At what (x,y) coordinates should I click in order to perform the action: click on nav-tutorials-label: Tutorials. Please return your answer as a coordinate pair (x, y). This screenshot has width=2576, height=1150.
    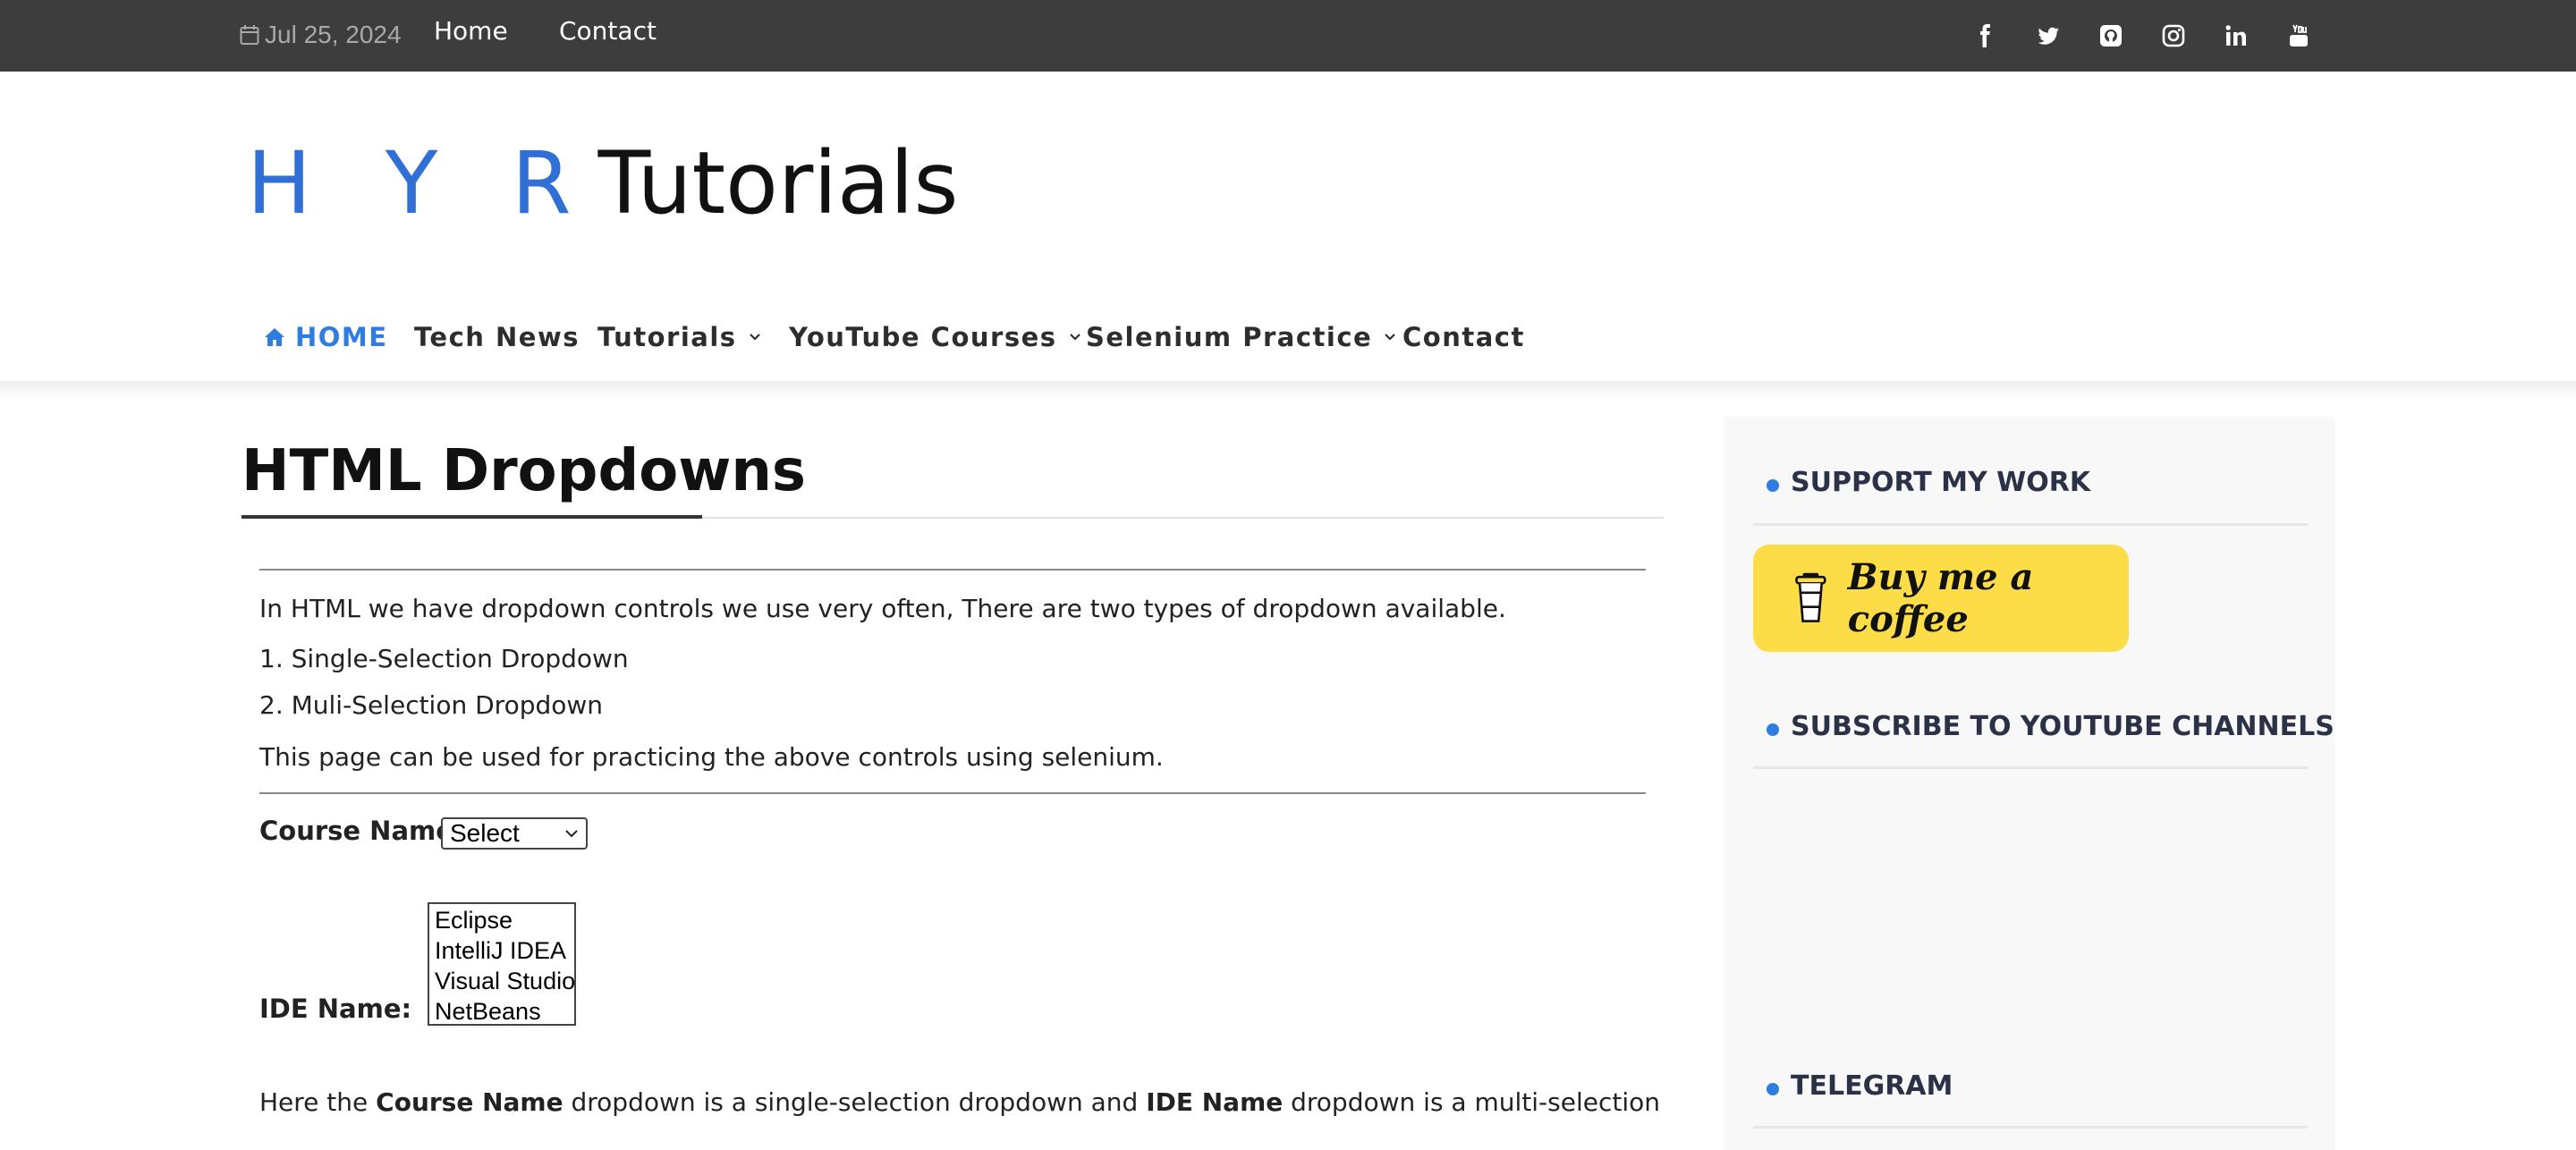
    Looking at the image, I should click on (667, 337).